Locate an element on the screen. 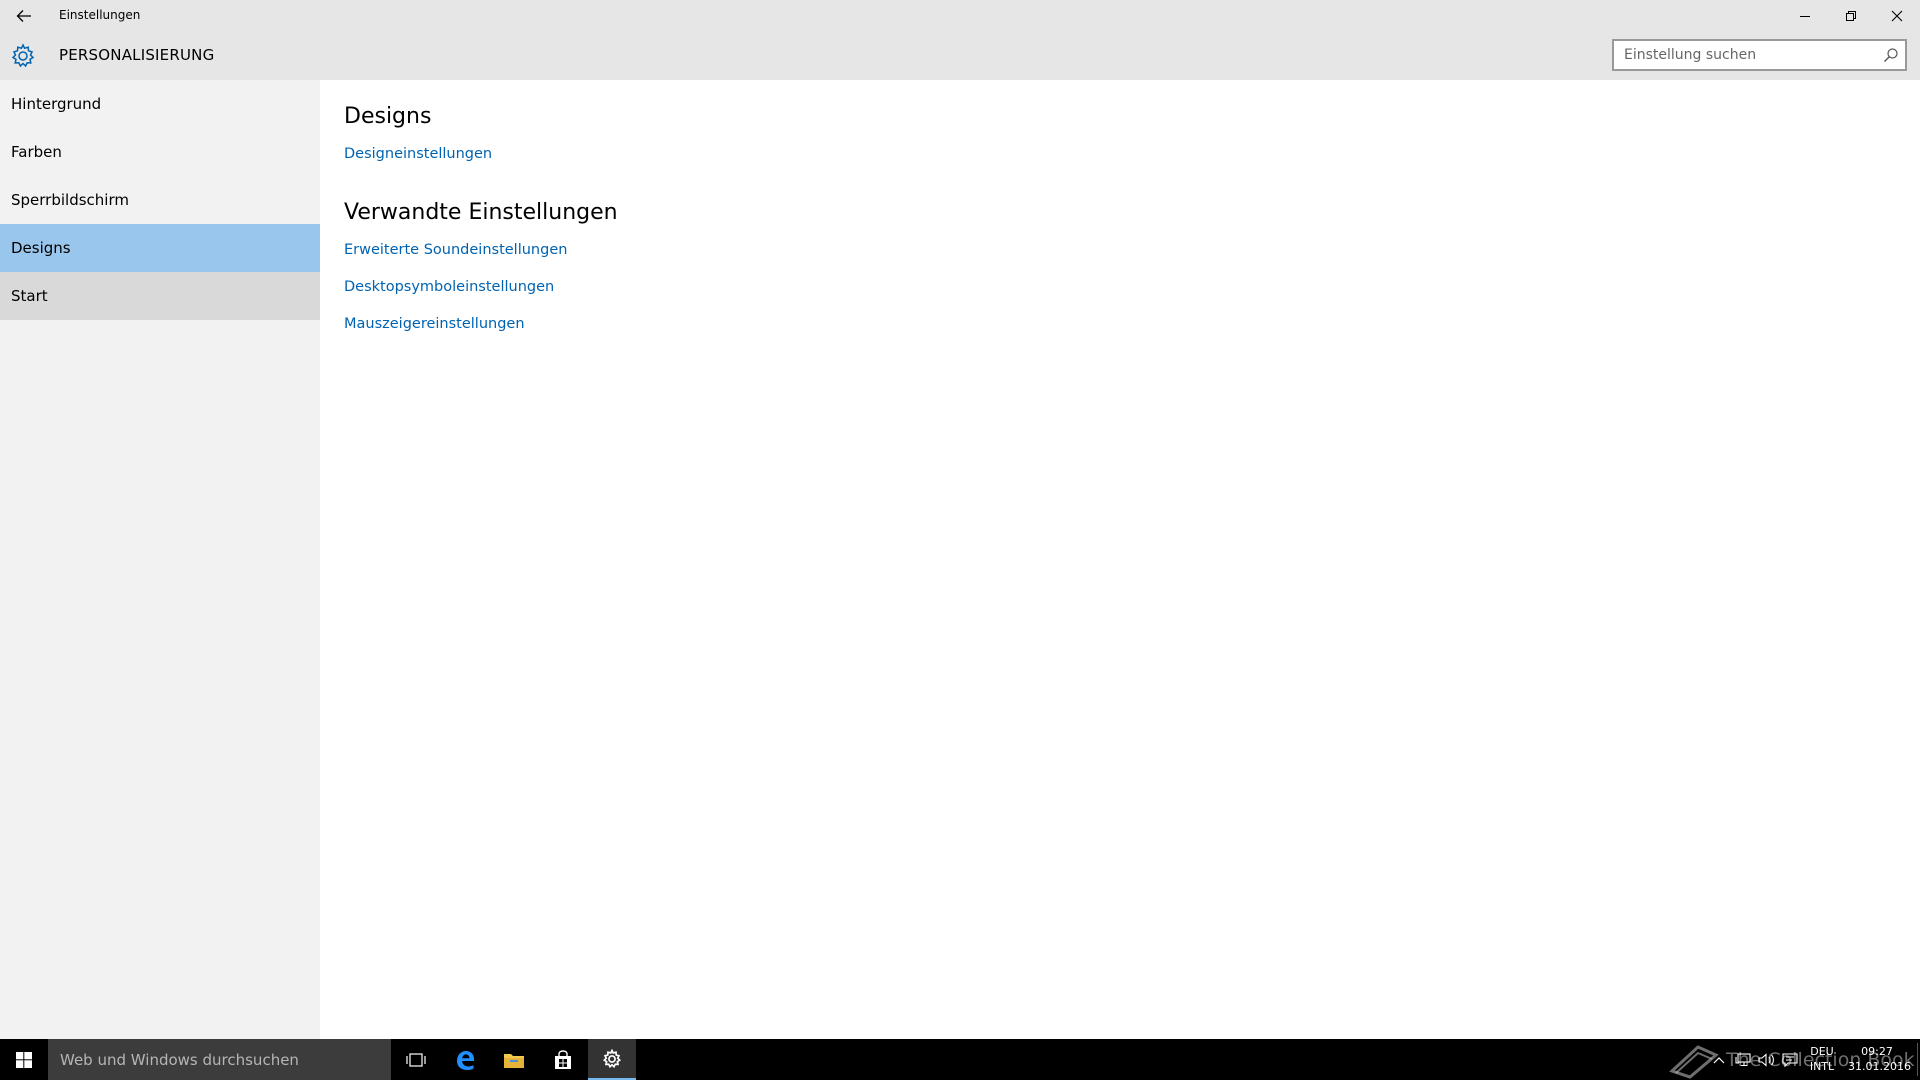 The height and width of the screenshot is (1080, 1920). page-title: PERSONALISIERUNG is located at coordinates (137, 55).